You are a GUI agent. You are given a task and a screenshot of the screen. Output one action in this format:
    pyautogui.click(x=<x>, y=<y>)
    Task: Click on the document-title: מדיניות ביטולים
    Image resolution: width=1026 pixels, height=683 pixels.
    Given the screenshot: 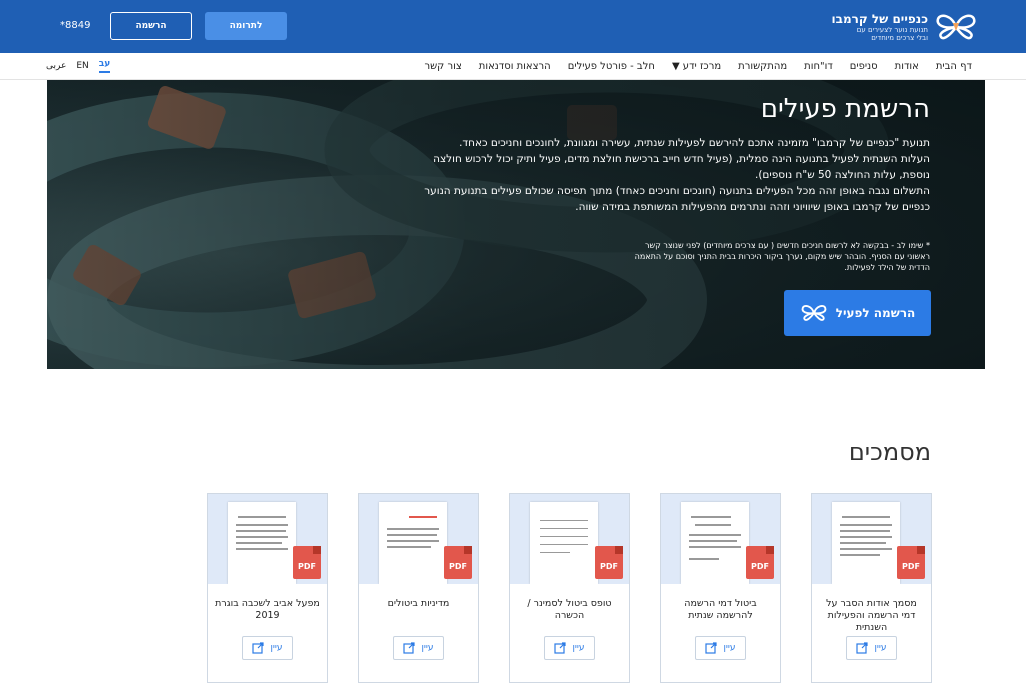 What is the action you would take?
    pyautogui.click(x=418, y=603)
    